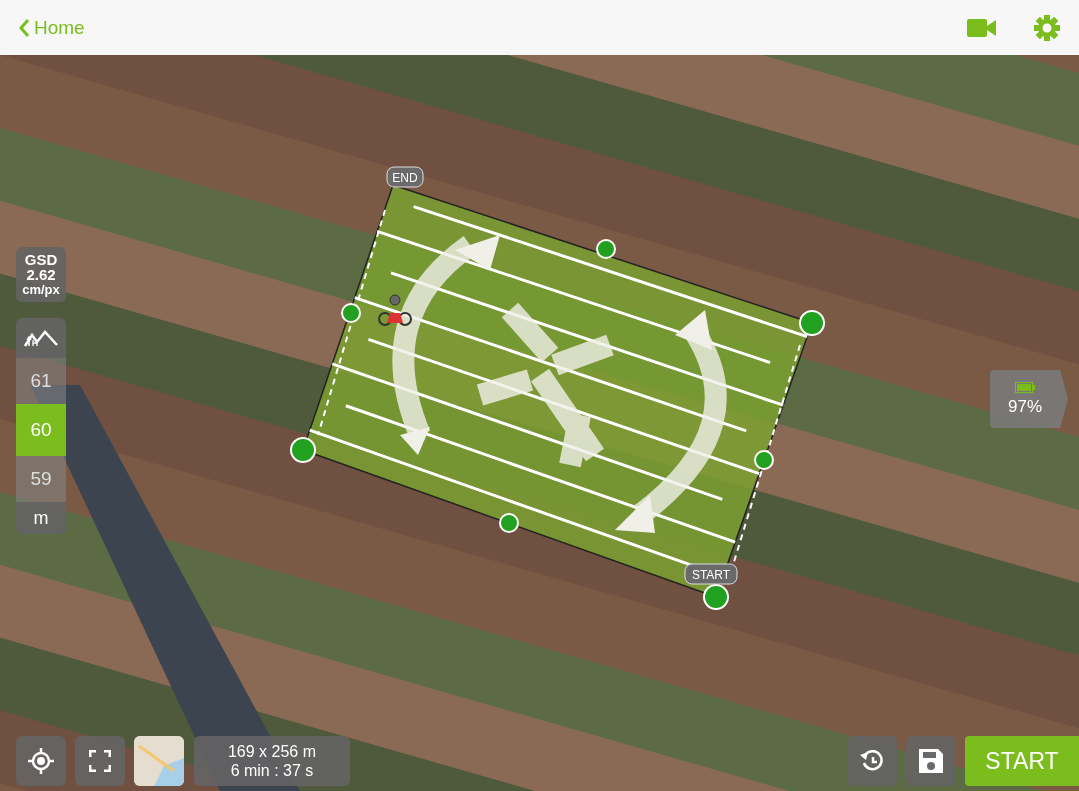  What do you see at coordinates (41, 259) in the screenshot?
I see `gsd-label: GSD` at bounding box center [41, 259].